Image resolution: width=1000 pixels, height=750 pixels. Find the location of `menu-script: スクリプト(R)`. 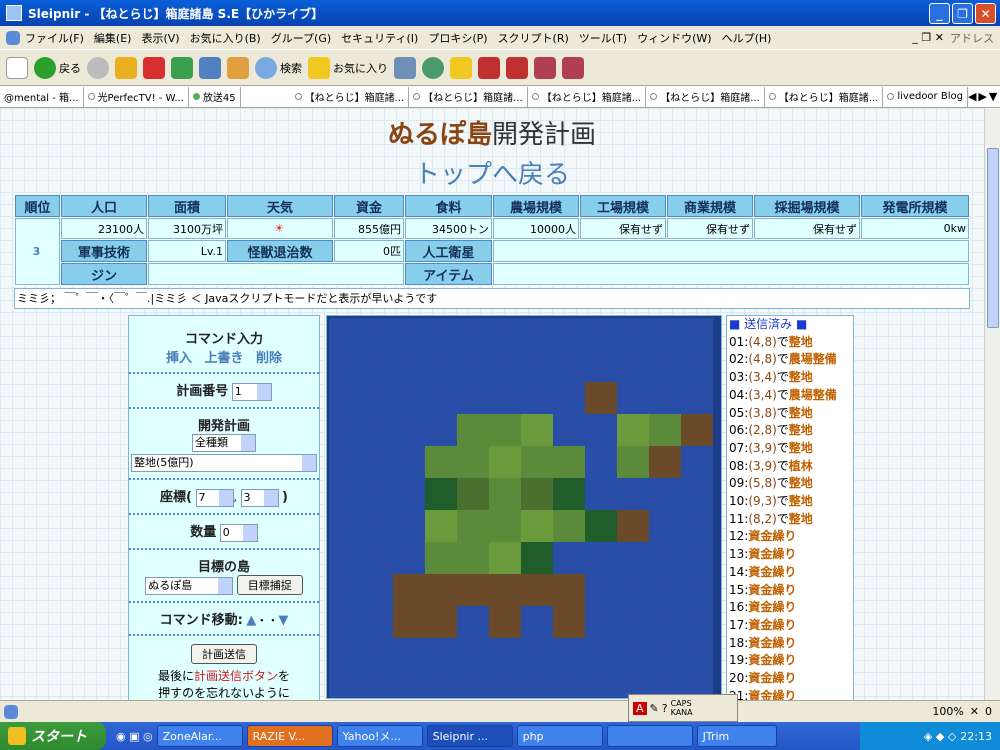

menu-script: スクリプト(R) is located at coordinates (533, 38).